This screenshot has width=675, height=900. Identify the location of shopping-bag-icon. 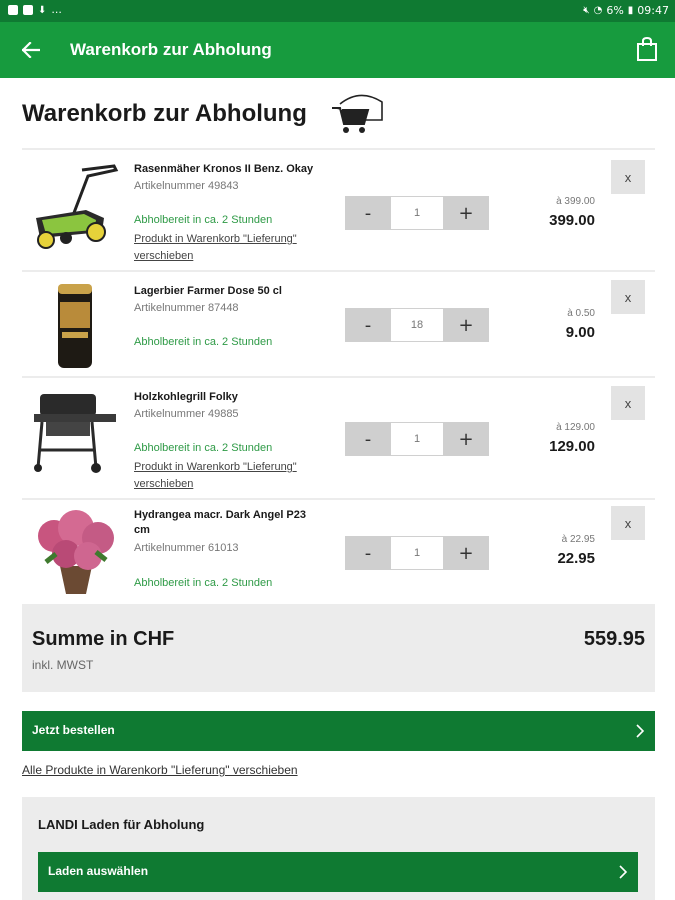
(647, 48).